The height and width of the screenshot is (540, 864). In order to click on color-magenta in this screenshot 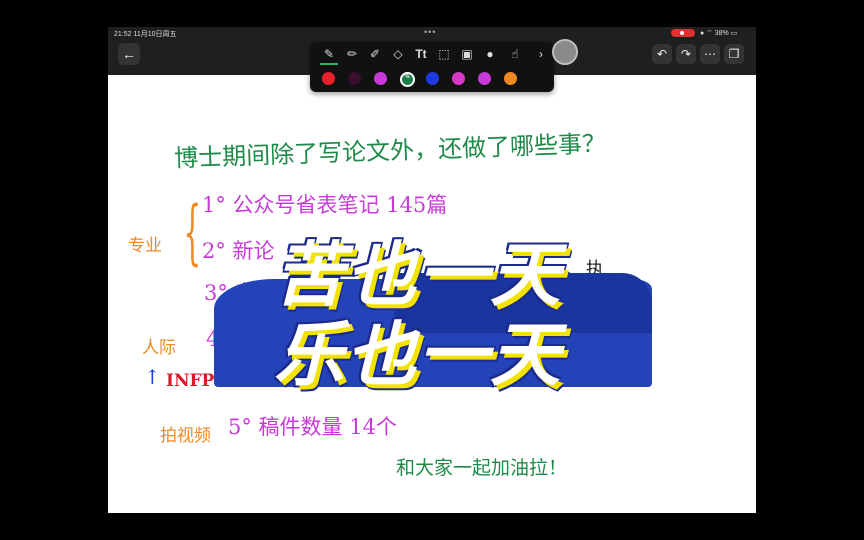, I will do `click(380, 78)`.